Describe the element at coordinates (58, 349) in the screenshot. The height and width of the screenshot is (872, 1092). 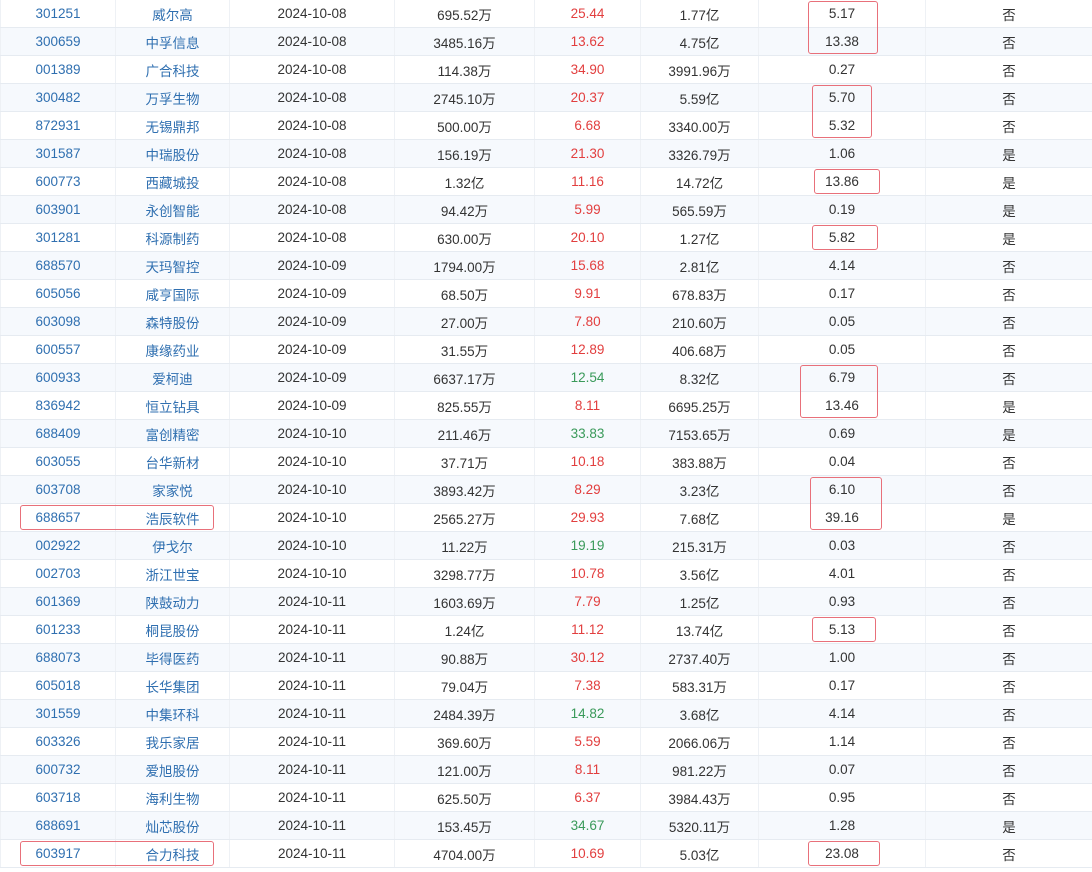
I see `stock-code-cell: 600557` at that location.